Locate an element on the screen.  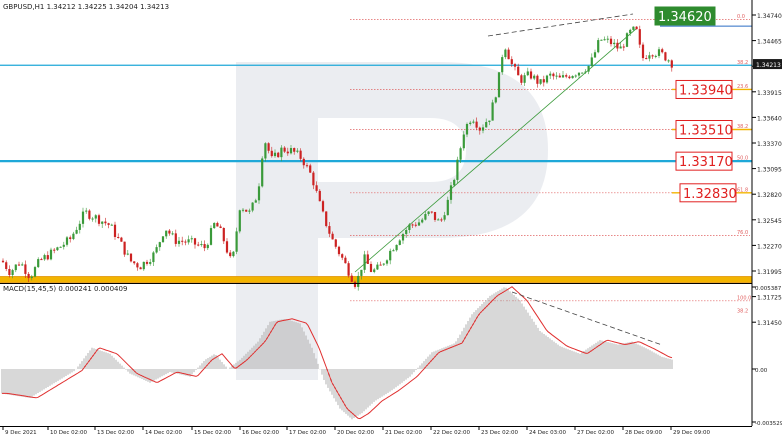
current-price-label: 1.34213 is located at coordinates (768, 65).